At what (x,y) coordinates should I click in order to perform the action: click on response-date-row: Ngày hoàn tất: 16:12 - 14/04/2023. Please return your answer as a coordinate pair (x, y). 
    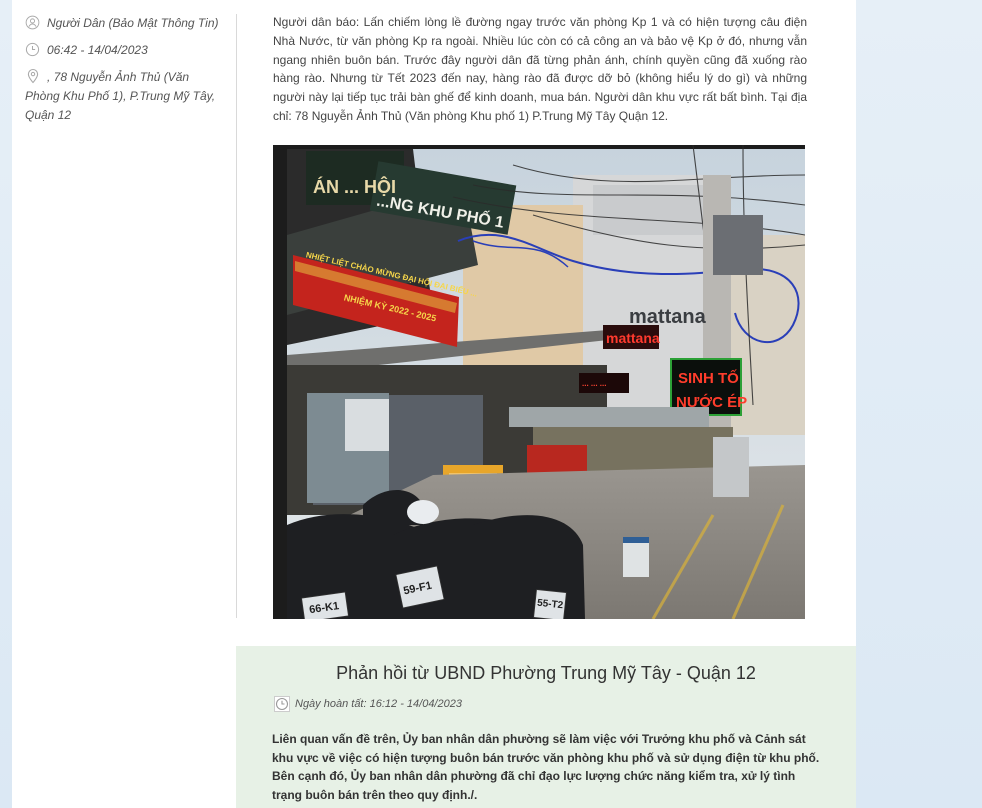
    Looking at the image, I should click on (368, 704).